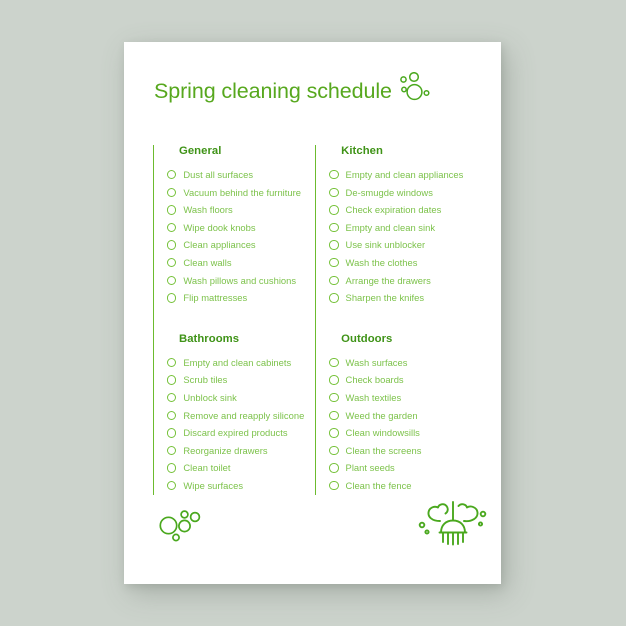 The width and height of the screenshot is (626, 626). What do you see at coordinates (240, 468) in the screenshot?
I see `checklist-item: Clean toilet` at bounding box center [240, 468].